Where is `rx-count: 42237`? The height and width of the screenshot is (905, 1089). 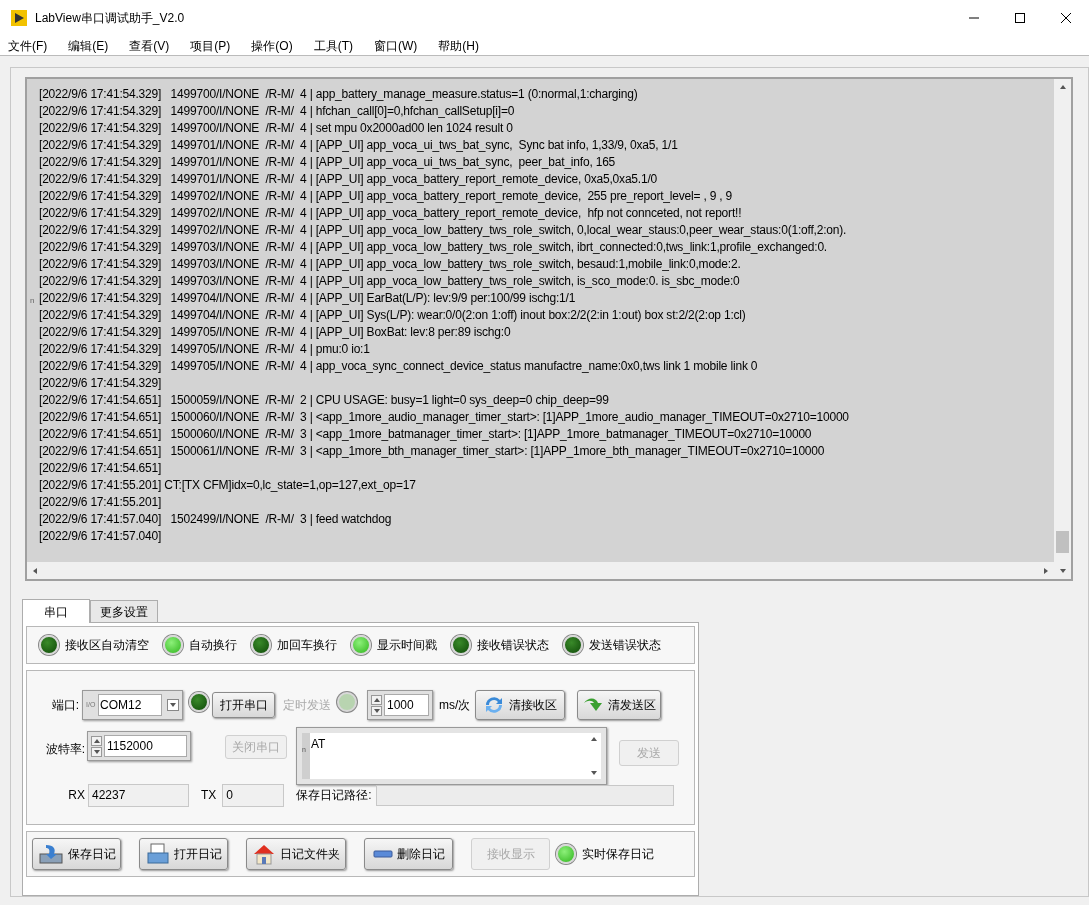 rx-count: 42237 is located at coordinates (138, 795).